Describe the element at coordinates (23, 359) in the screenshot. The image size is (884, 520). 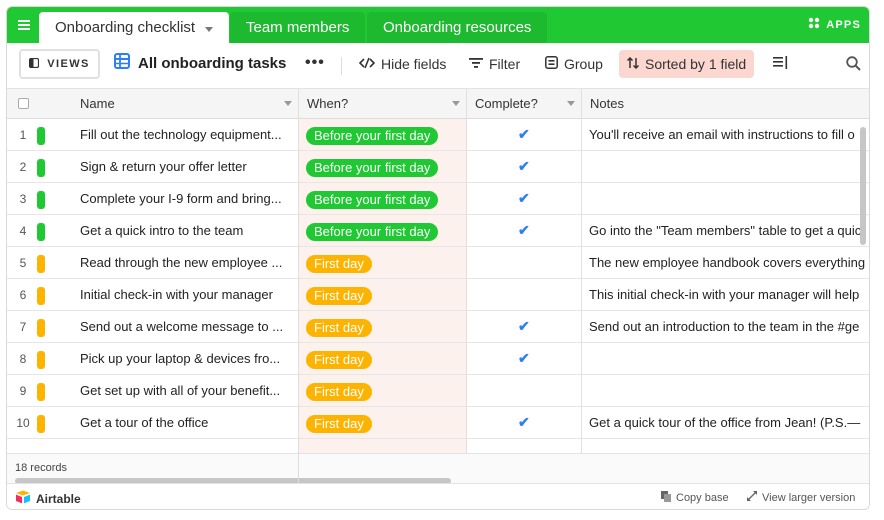
I see `row-number: 8` at that location.